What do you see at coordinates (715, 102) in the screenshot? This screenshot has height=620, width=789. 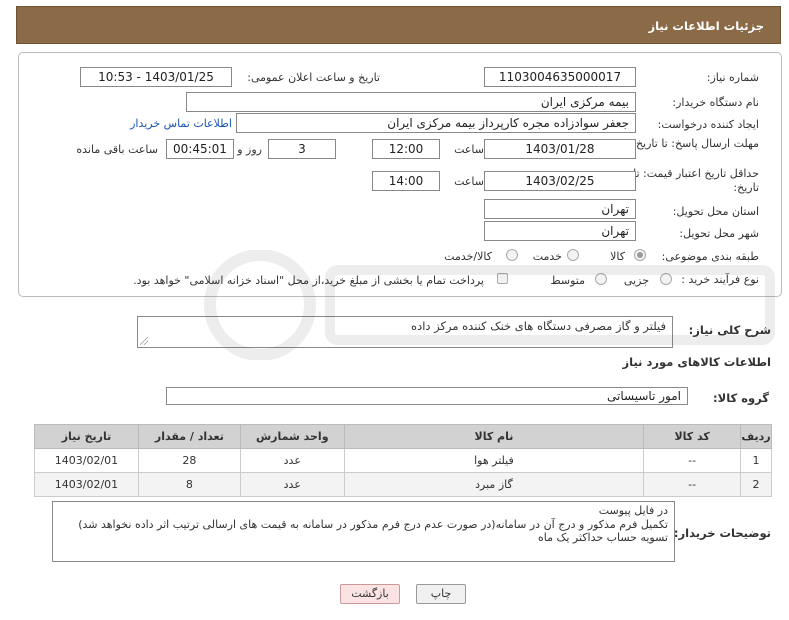 I see `buyer-org-label: نام دستگاه خریدار:` at bounding box center [715, 102].